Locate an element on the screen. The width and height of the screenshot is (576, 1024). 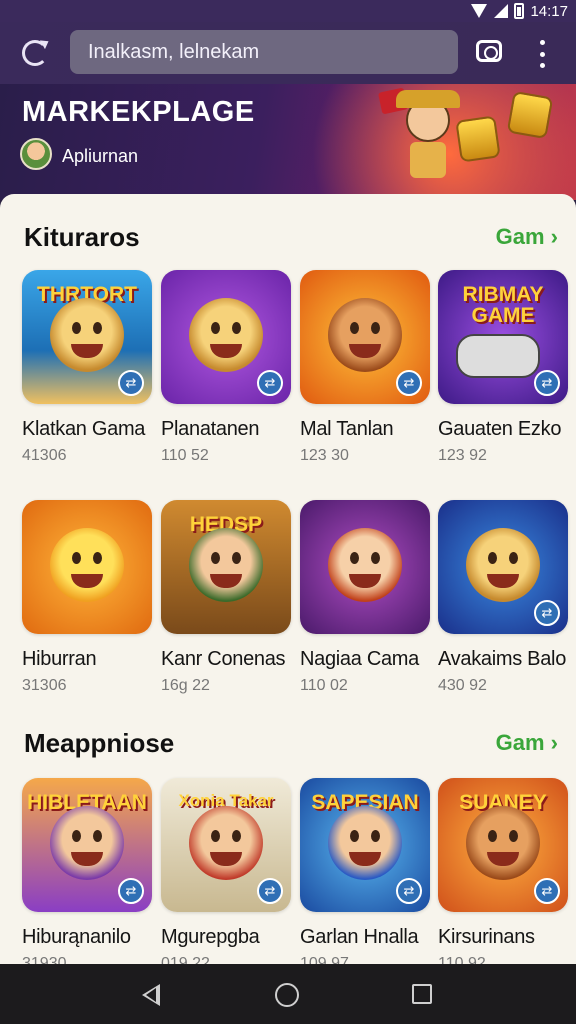
list-item: Hiburran 31306 is located at coordinates (87, 597).